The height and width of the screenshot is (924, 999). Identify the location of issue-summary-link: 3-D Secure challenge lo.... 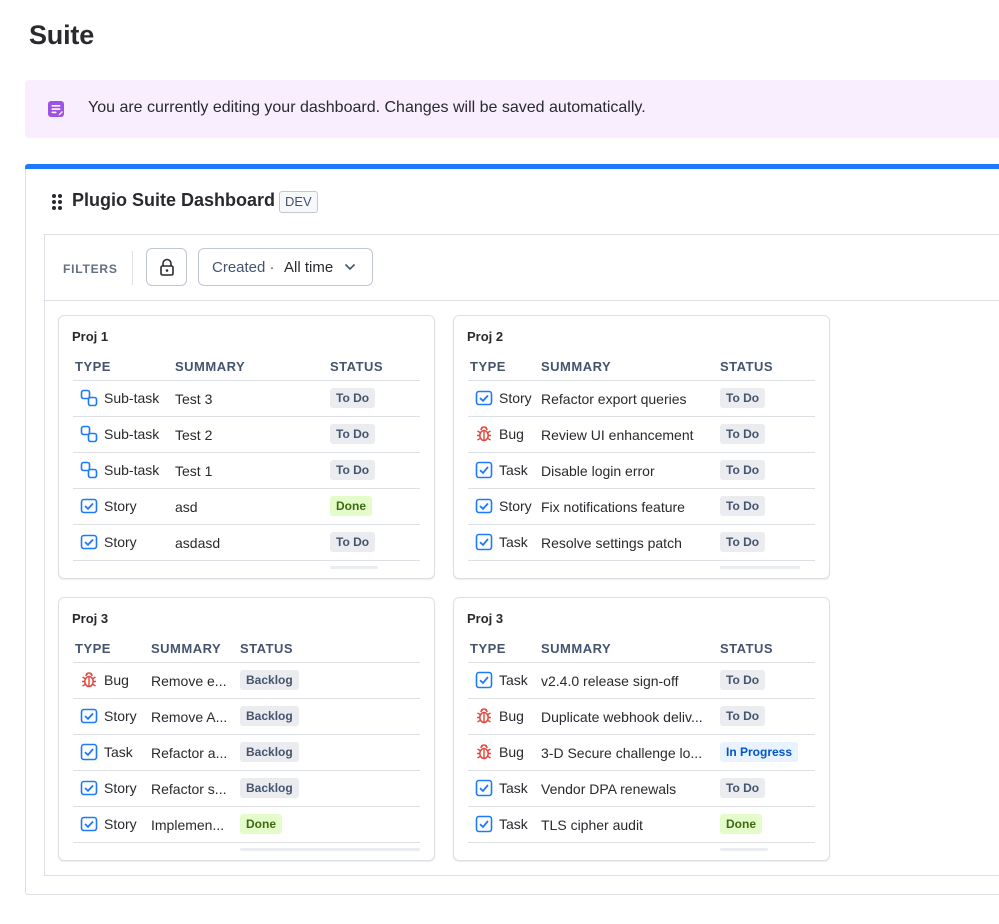
(621, 753).